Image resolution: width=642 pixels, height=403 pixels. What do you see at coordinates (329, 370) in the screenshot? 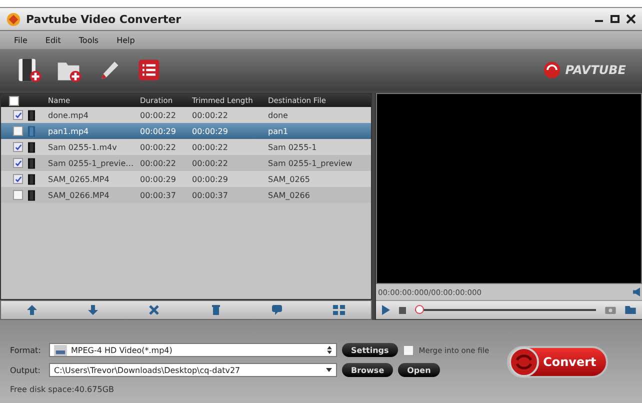
I see `dropdown-arrow-icon` at bounding box center [329, 370].